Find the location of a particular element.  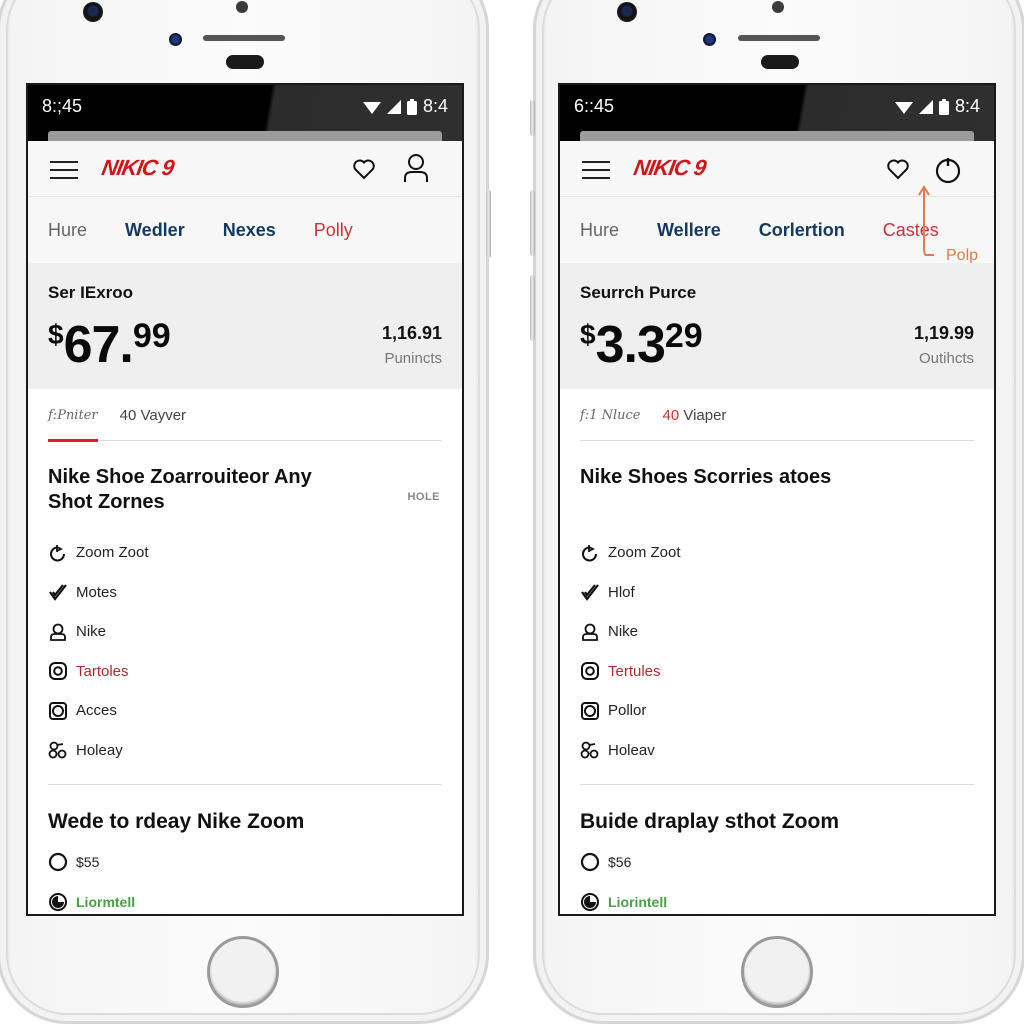

section-title: Nike Shoe Zoarrouiteor Any Shot Zornes is located at coordinates (180, 489).